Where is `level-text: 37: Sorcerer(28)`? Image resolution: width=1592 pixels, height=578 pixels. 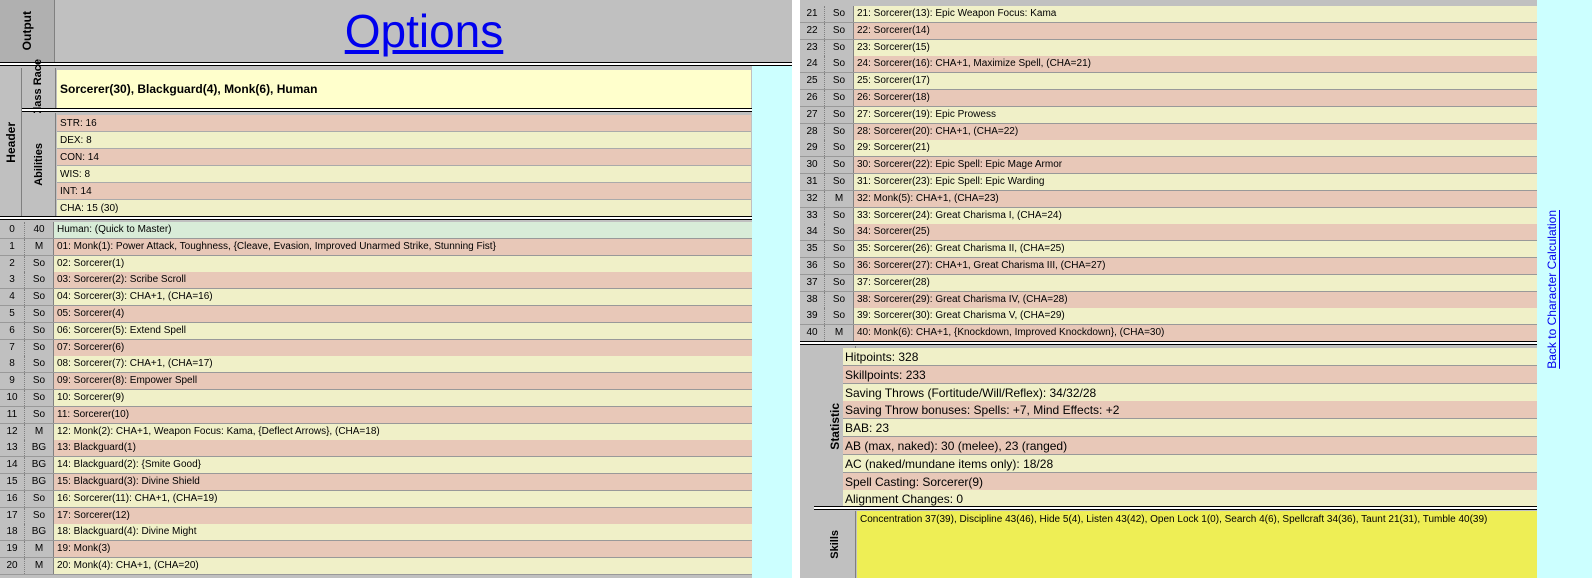 level-text: 37: Sorcerer(28) is located at coordinates (1195, 282).